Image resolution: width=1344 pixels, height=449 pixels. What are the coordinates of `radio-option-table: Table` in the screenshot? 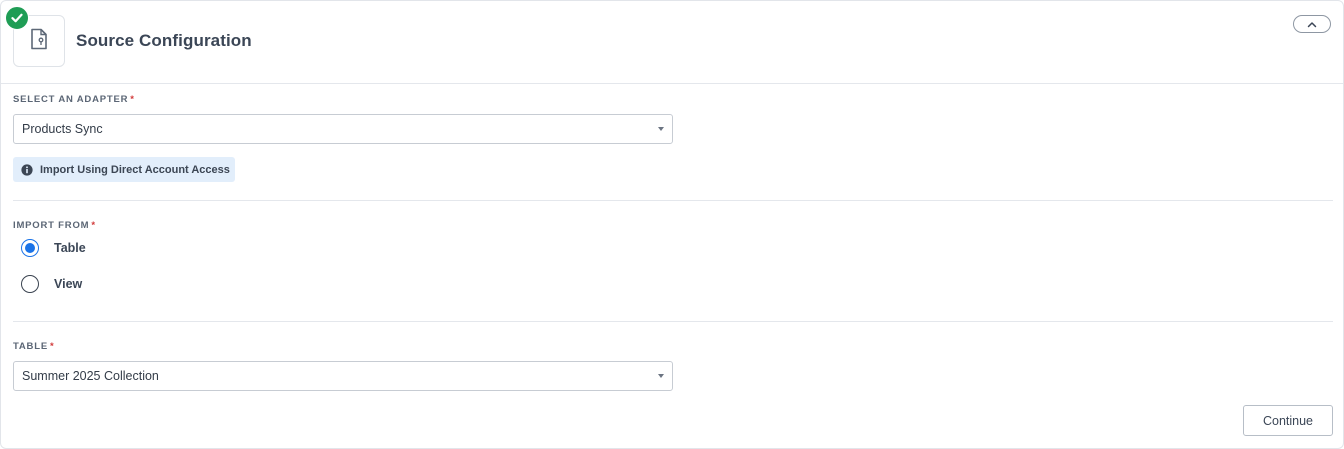 It's located at (53, 248).